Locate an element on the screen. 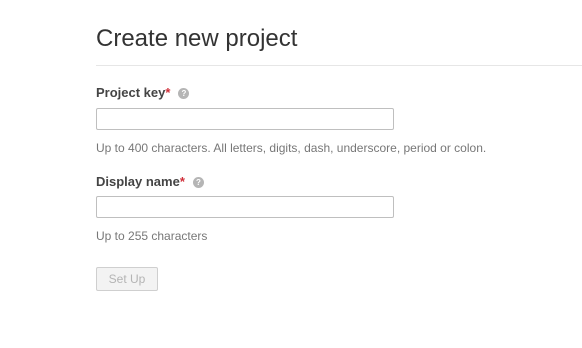  project-key-label: Project key * ? is located at coordinates (143, 93).